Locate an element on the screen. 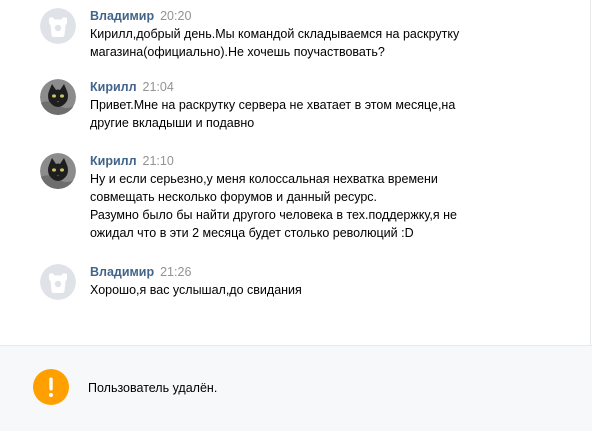  message-line: другие вкладыши и подавно is located at coordinates (172, 123).